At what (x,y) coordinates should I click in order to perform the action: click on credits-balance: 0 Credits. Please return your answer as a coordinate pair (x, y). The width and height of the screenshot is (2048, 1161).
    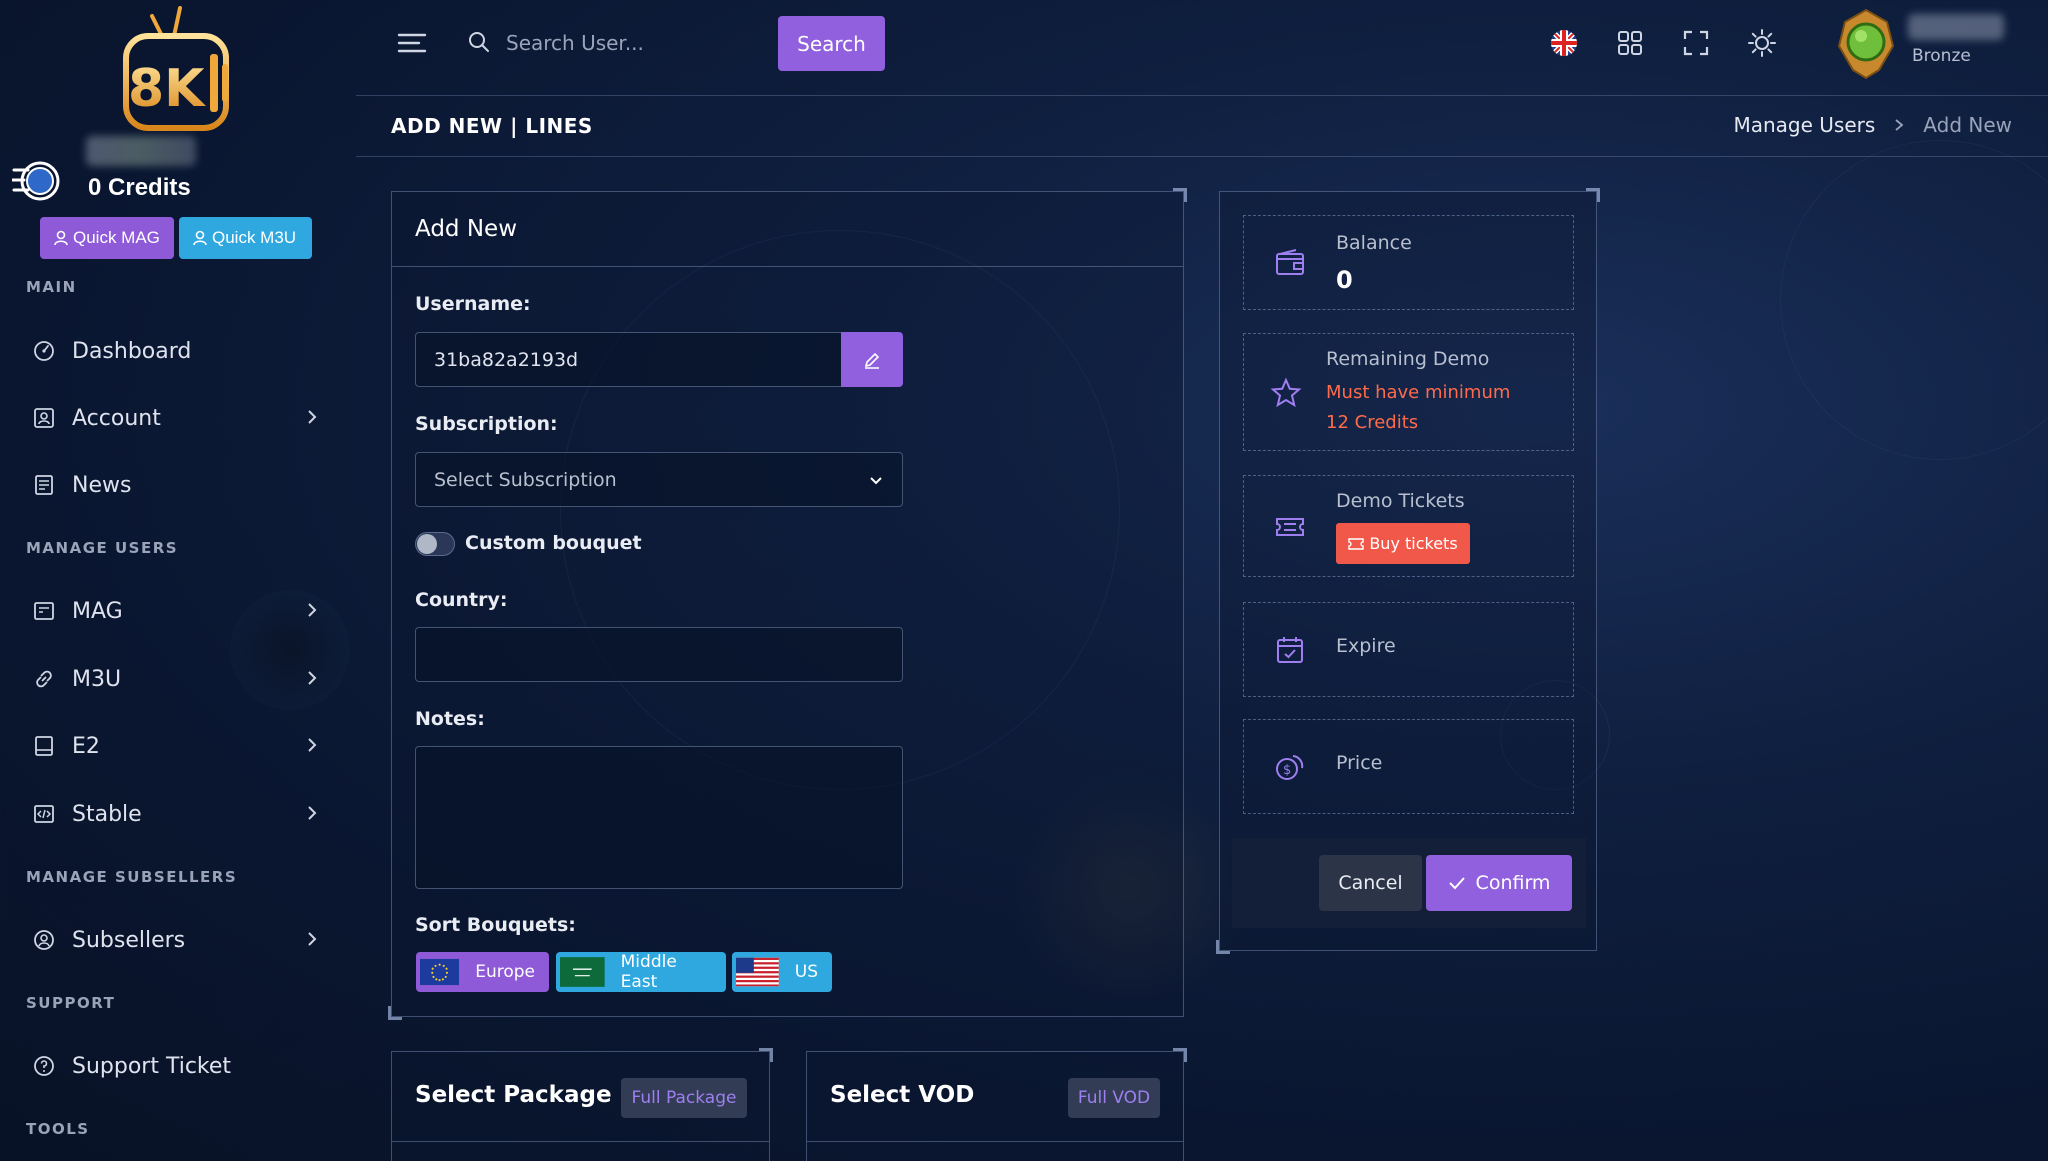
    Looking at the image, I should click on (139, 187).